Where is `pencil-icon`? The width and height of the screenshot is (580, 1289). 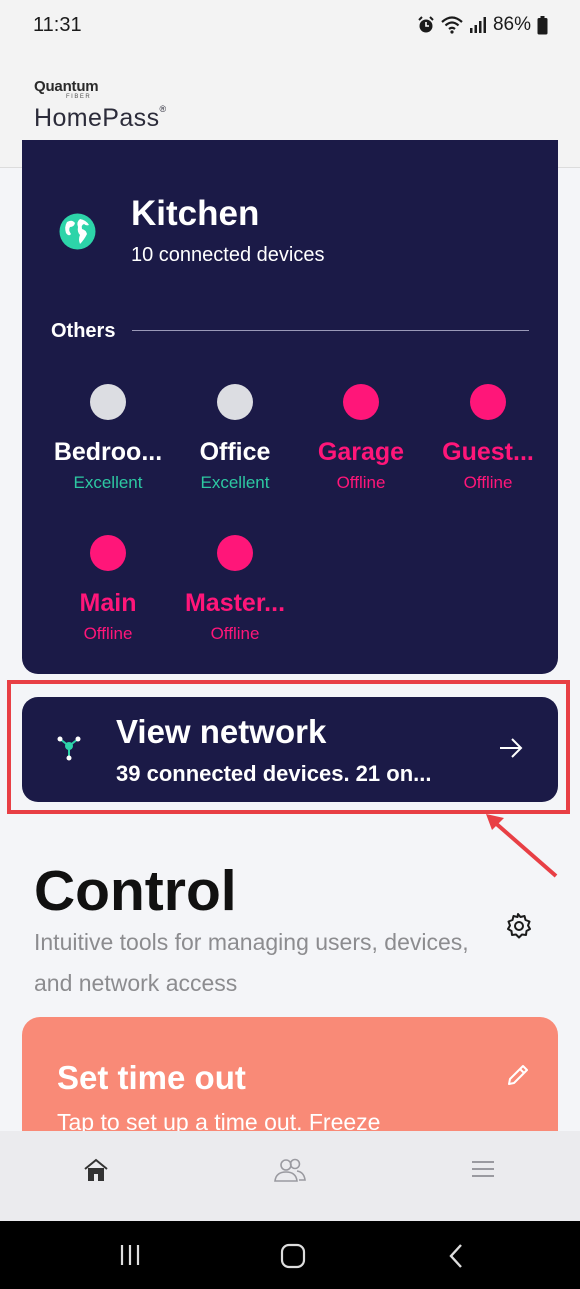 pencil-icon is located at coordinates (518, 1075).